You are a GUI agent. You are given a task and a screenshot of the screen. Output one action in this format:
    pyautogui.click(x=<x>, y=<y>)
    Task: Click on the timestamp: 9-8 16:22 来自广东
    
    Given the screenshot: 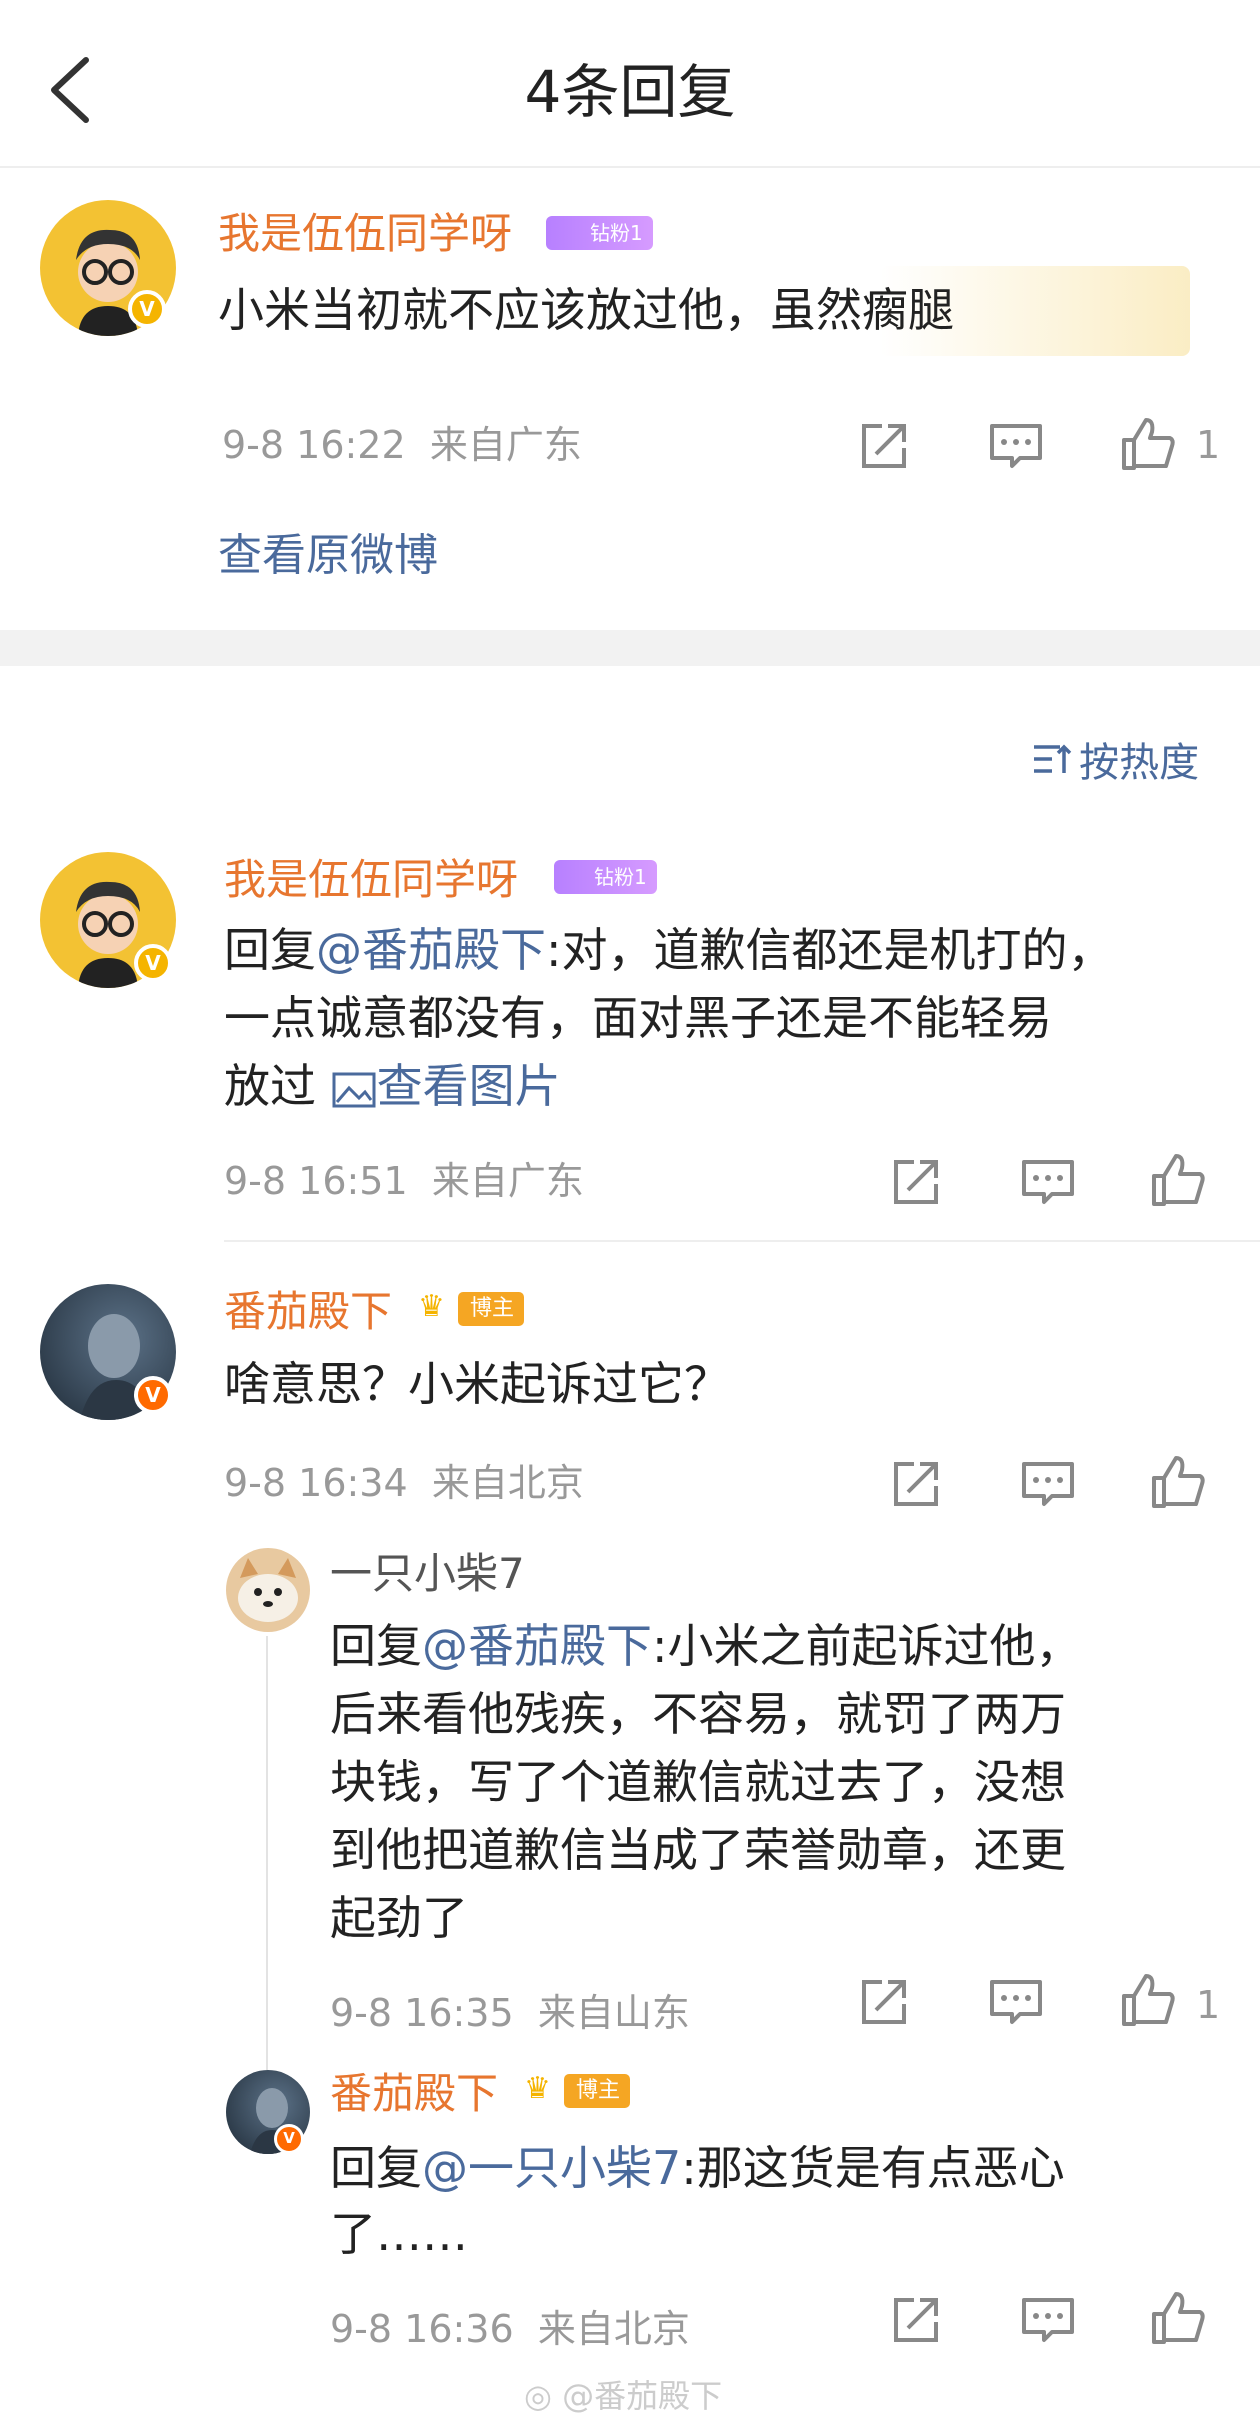 What is the action you would take?
    pyautogui.click(x=402, y=445)
    